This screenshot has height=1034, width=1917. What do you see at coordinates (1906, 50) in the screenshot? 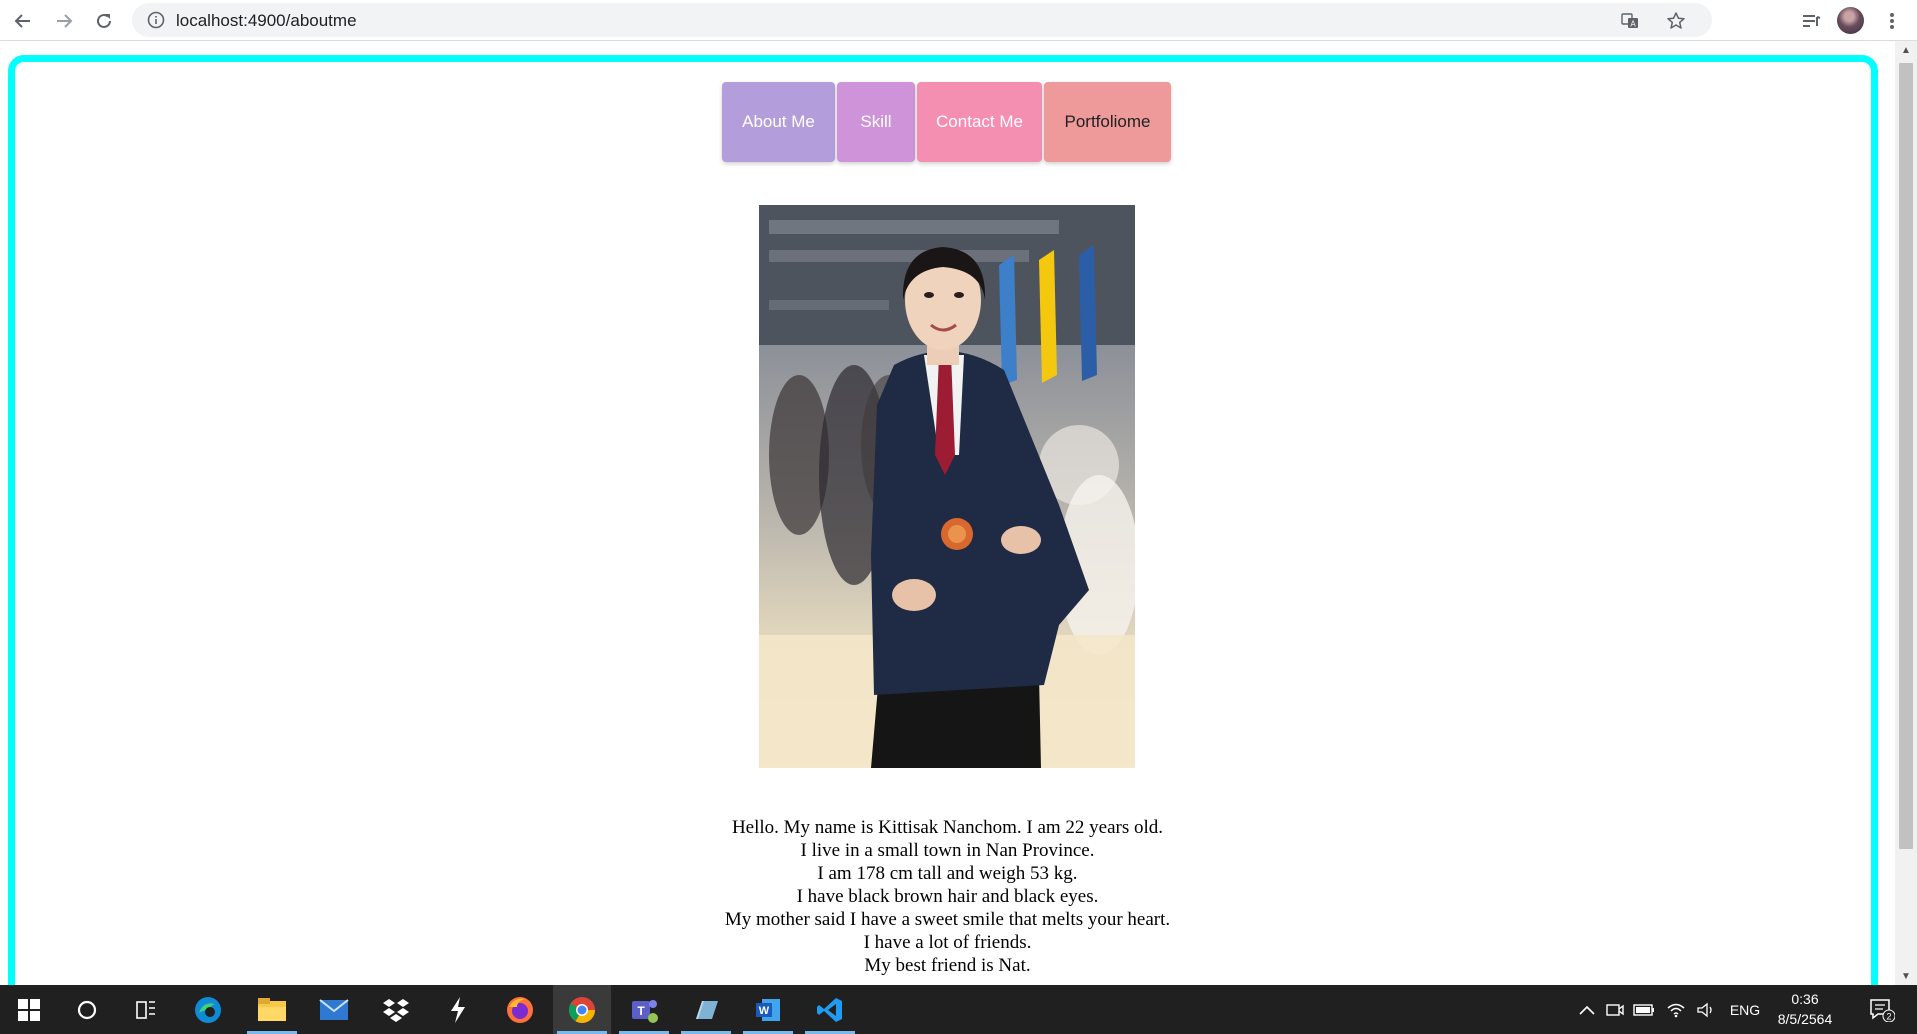
I see `scroll-up-arrow-icon: ▲` at bounding box center [1906, 50].